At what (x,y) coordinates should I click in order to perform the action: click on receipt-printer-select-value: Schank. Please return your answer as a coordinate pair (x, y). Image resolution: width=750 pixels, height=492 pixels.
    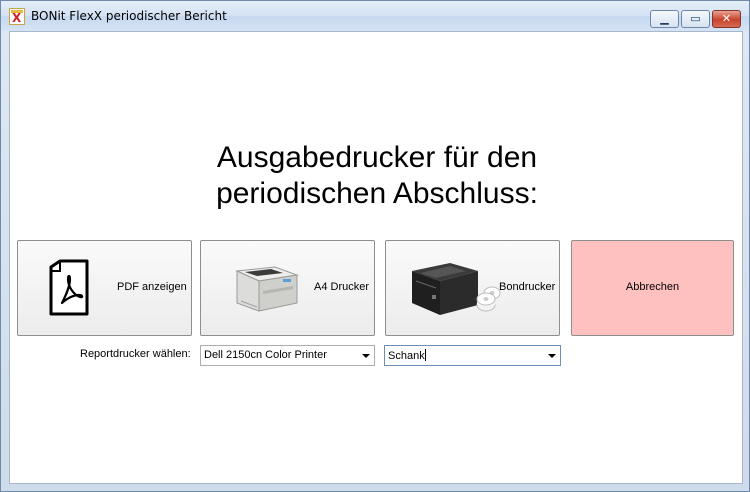
    Looking at the image, I should click on (407, 355).